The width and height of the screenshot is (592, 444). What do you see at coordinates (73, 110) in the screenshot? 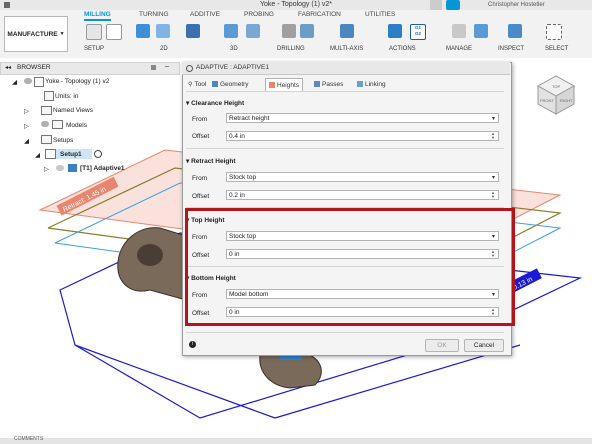
I see `tree-named-views: Named Views` at bounding box center [73, 110].